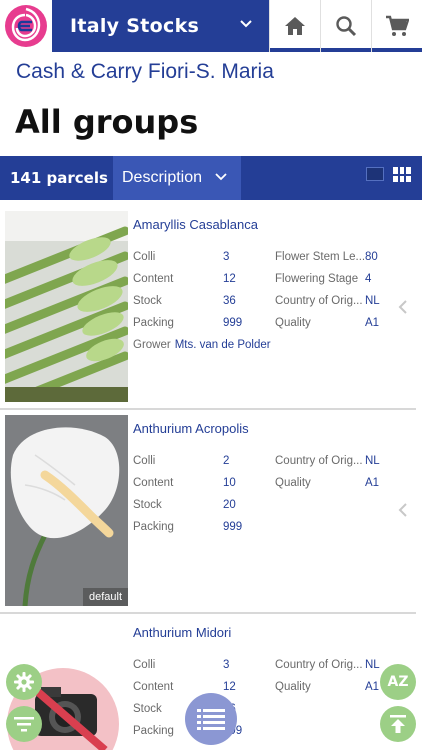  I want to click on attr-value: 2, so click(226, 461).